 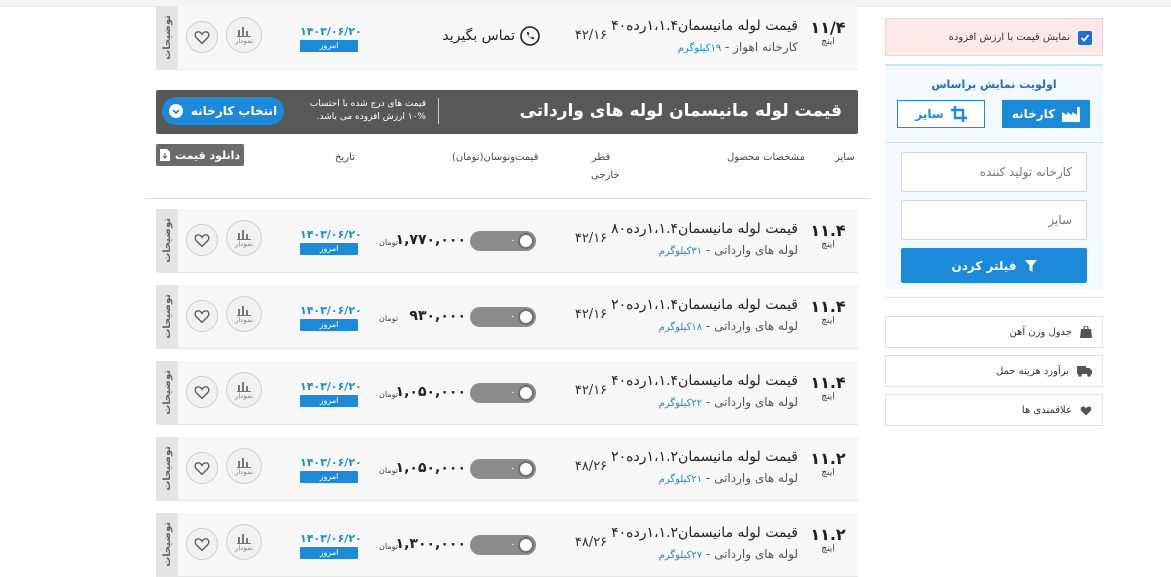 I want to click on vat-checkbox, so click(x=1085, y=38).